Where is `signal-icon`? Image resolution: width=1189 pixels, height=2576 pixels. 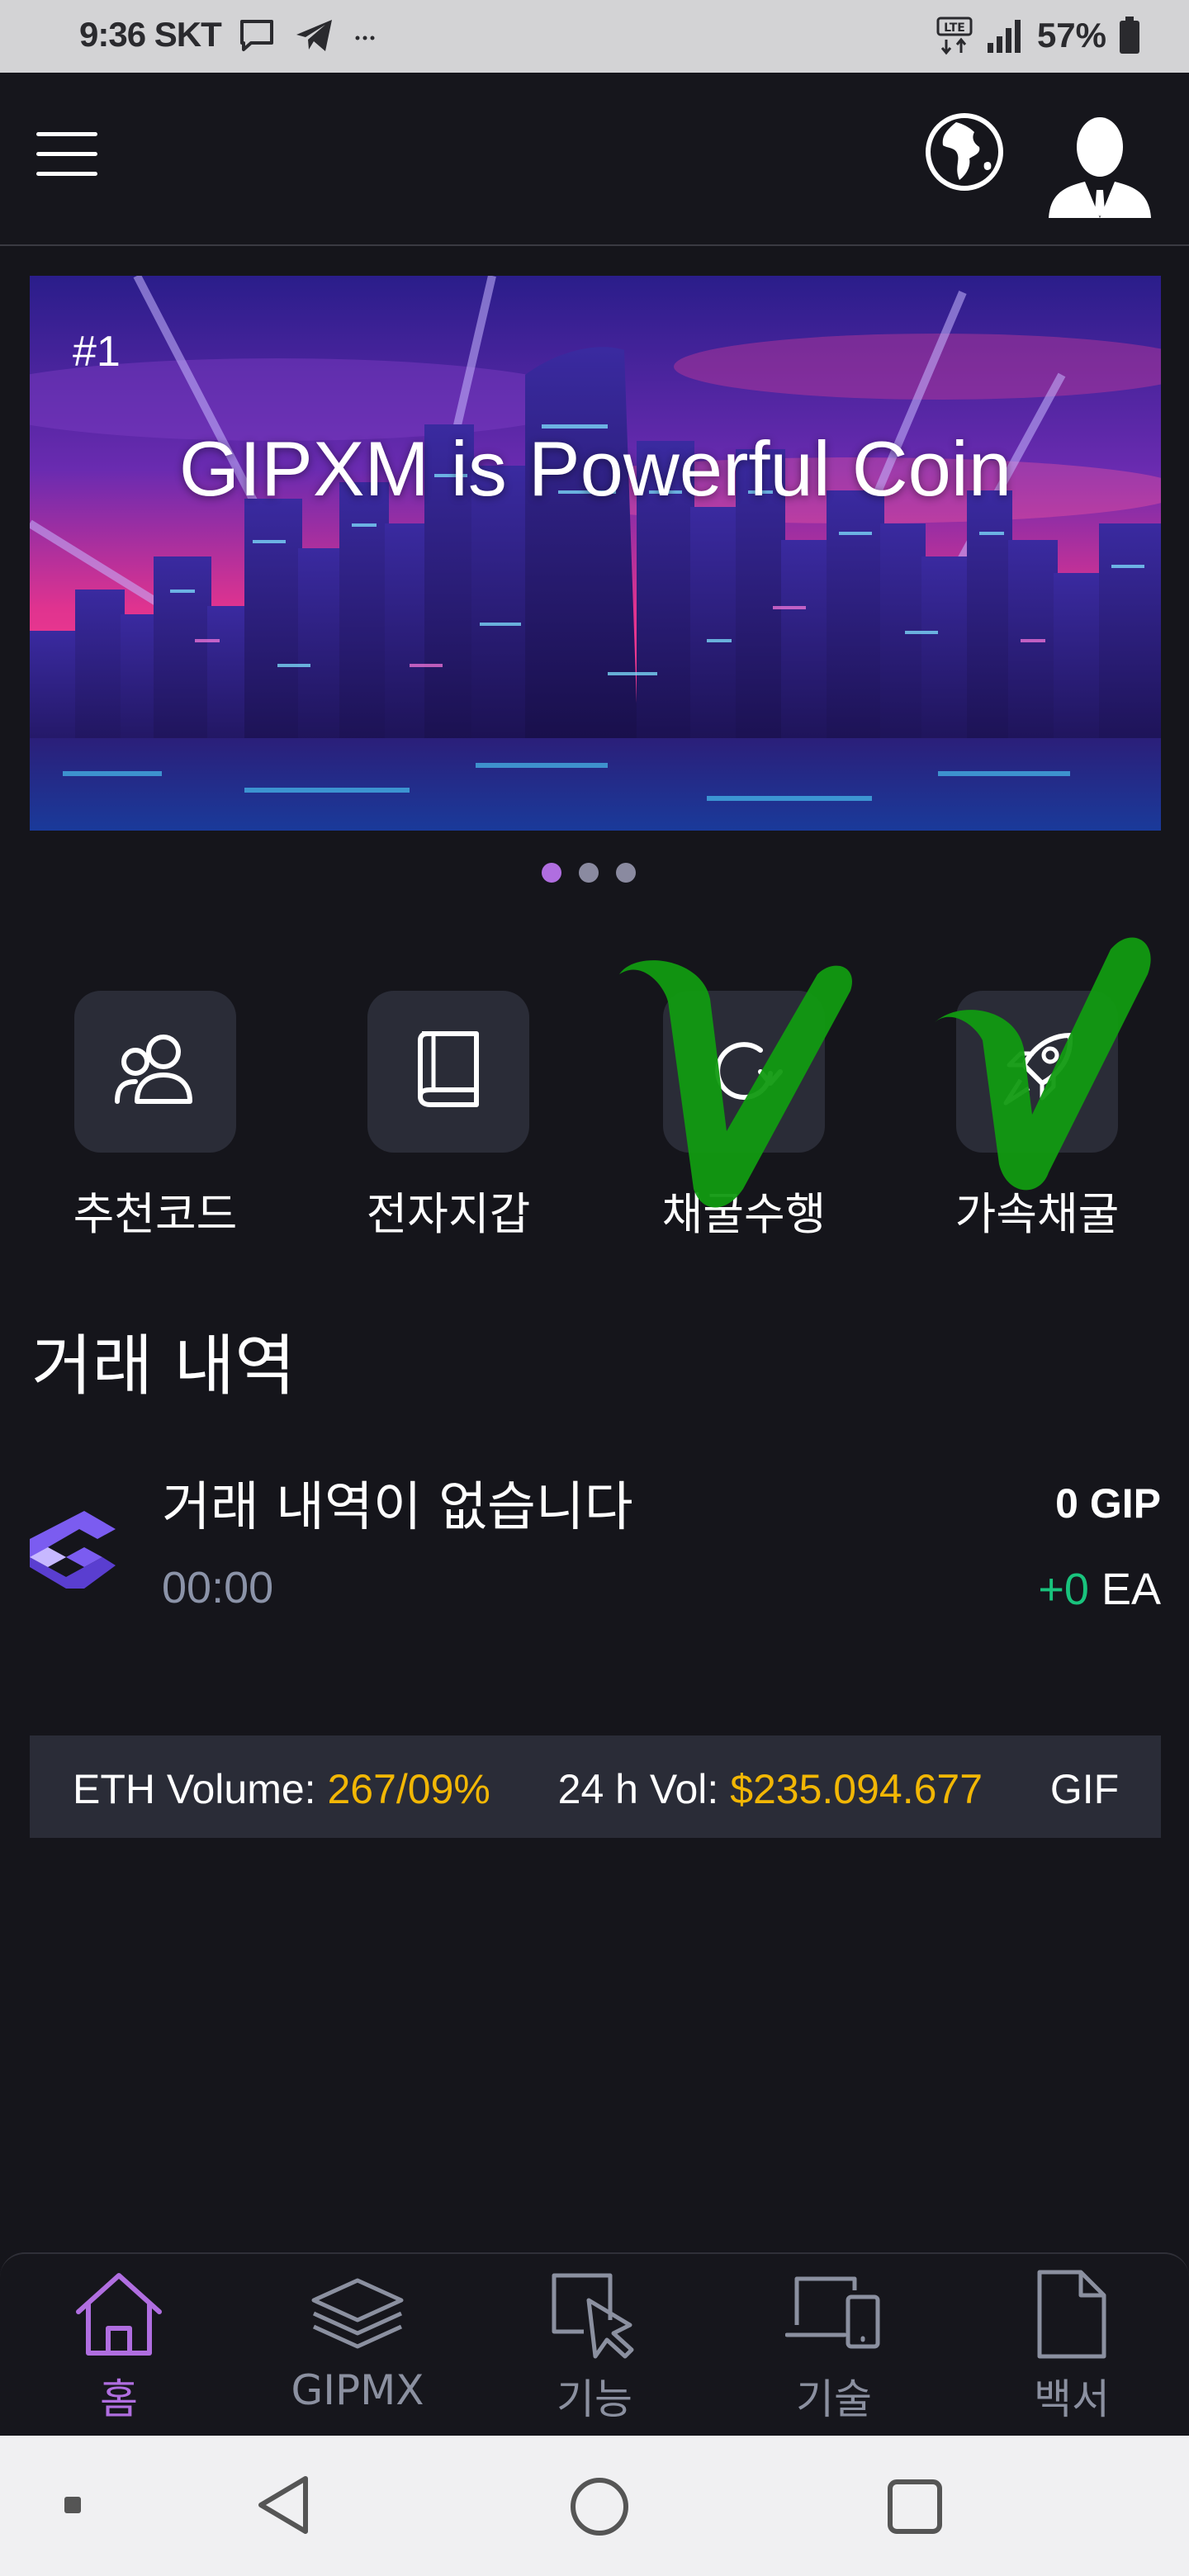 signal-icon is located at coordinates (1004, 36).